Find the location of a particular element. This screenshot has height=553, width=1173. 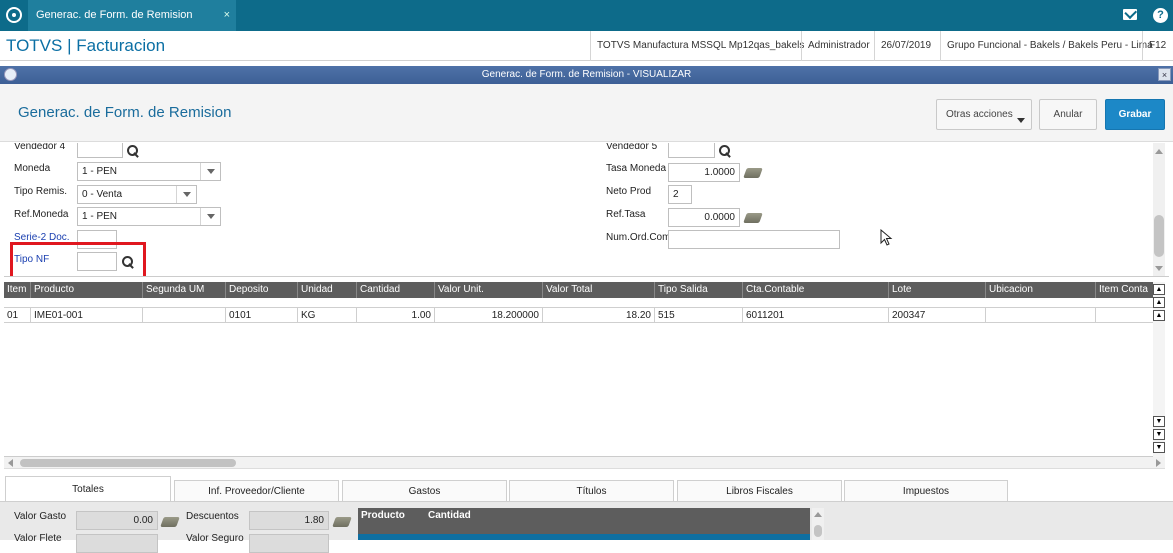

col-valor-unit: Valor Unit. is located at coordinates (489, 290).